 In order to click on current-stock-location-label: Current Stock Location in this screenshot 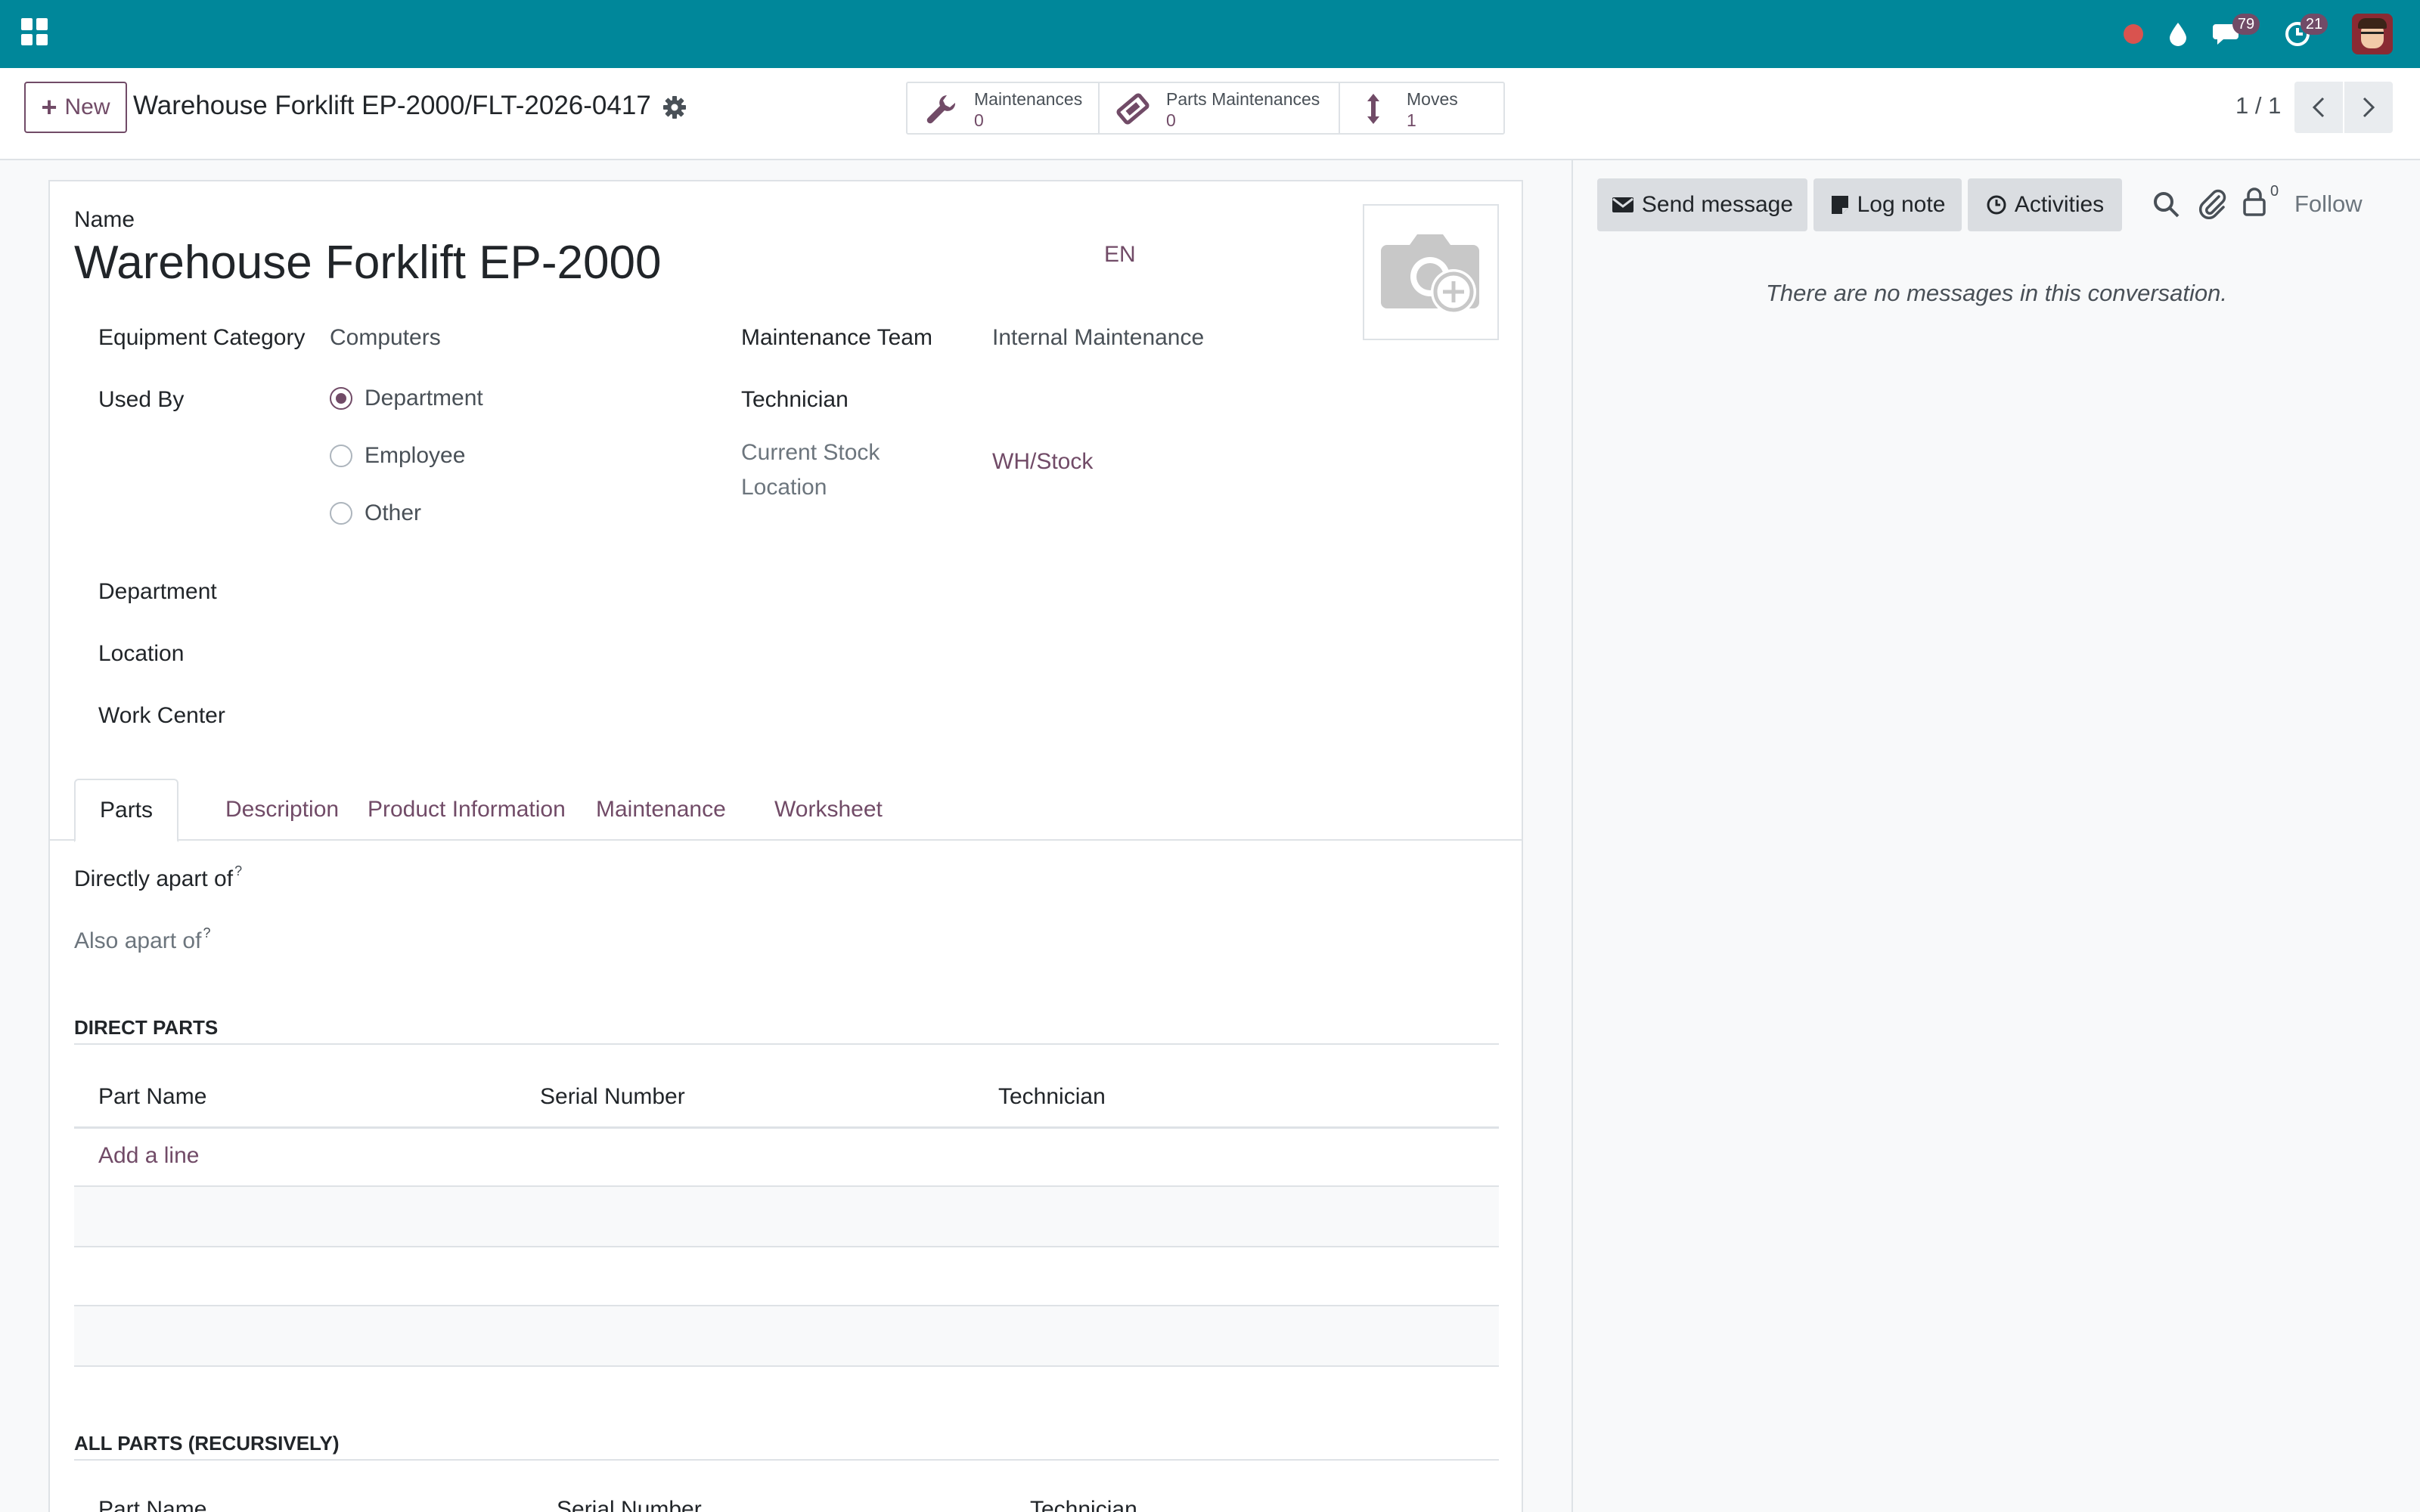, I will do `click(810, 470)`.